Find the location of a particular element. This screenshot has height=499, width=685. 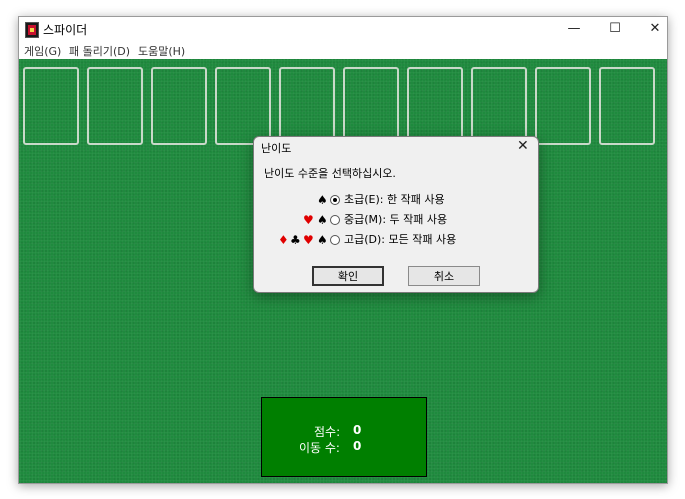

club-icon: ♣ is located at coordinates (295, 240).